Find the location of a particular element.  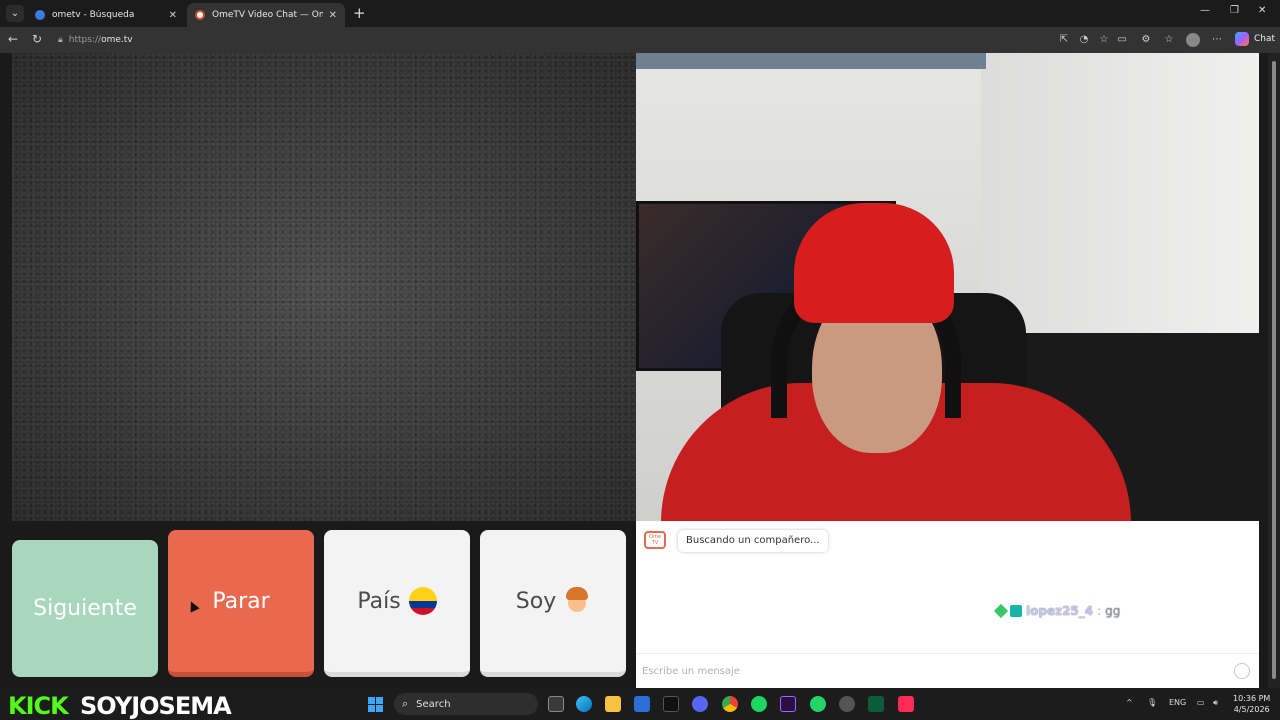

country-button: País is located at coordinates (397, 603).